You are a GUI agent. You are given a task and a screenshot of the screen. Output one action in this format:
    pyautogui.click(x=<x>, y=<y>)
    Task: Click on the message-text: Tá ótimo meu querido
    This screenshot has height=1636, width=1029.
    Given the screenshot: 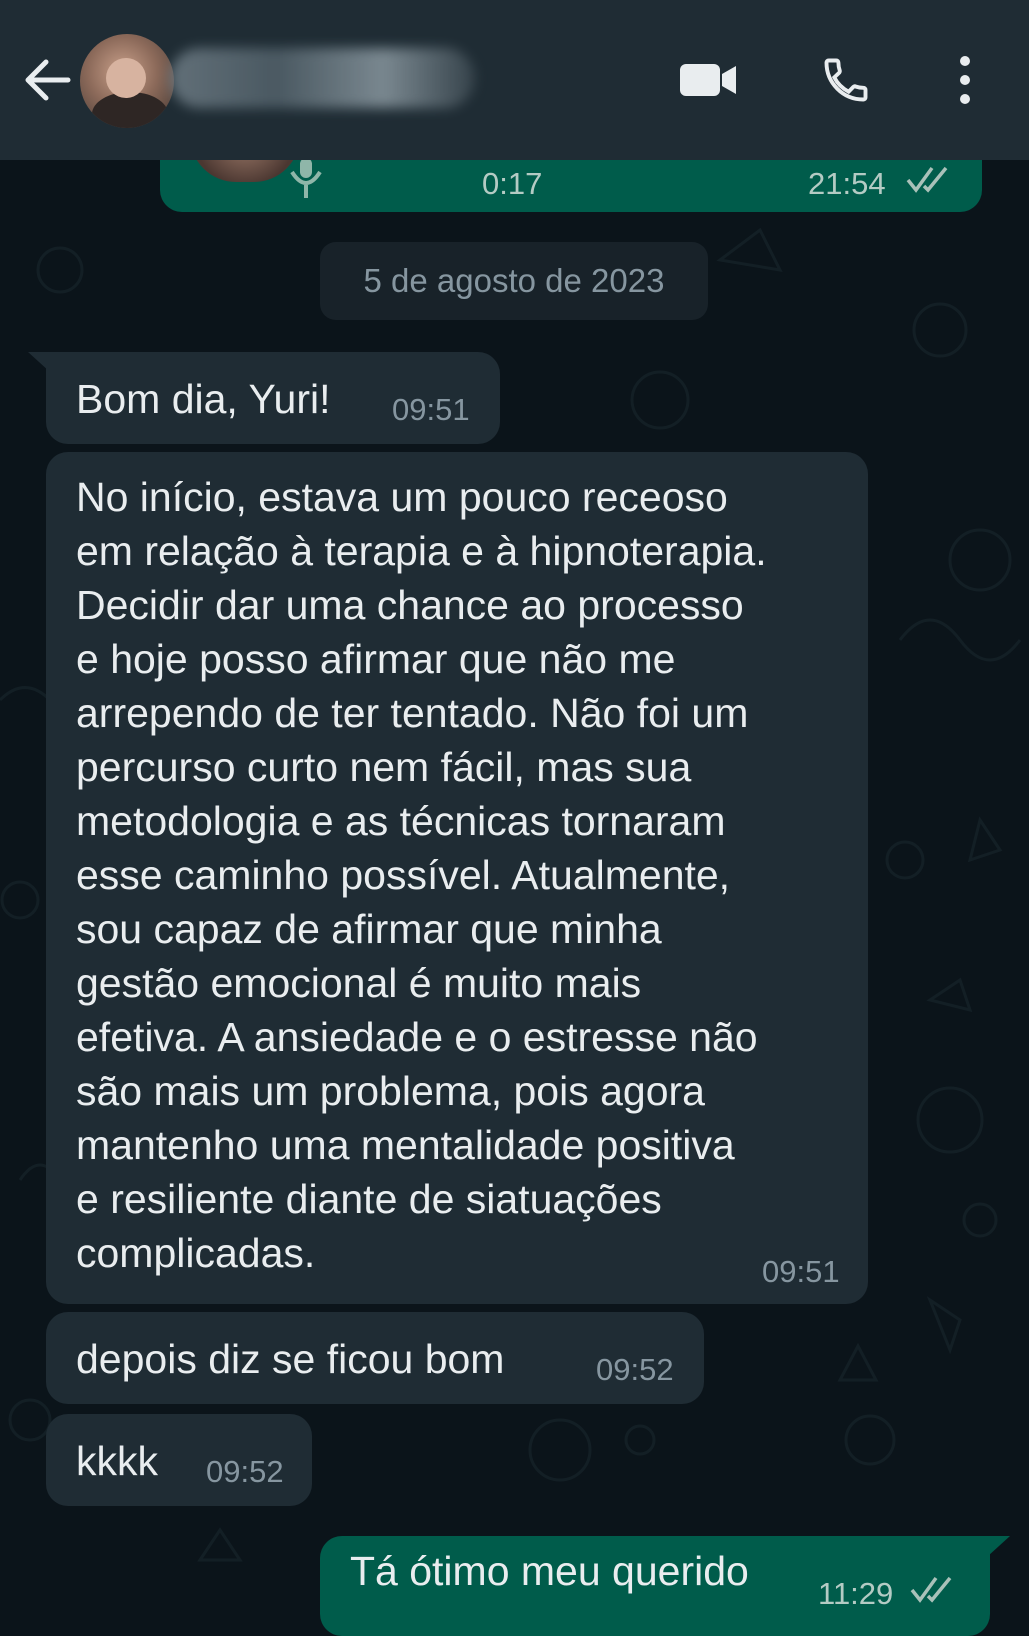 What is the action you would take?
    pyautogui.click(x=549, y=1571)
    